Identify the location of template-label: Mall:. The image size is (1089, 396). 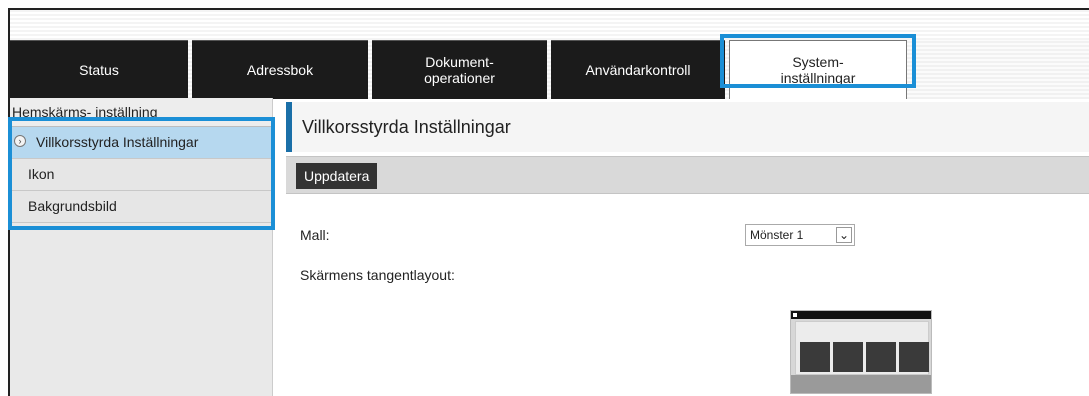
(315, 235).